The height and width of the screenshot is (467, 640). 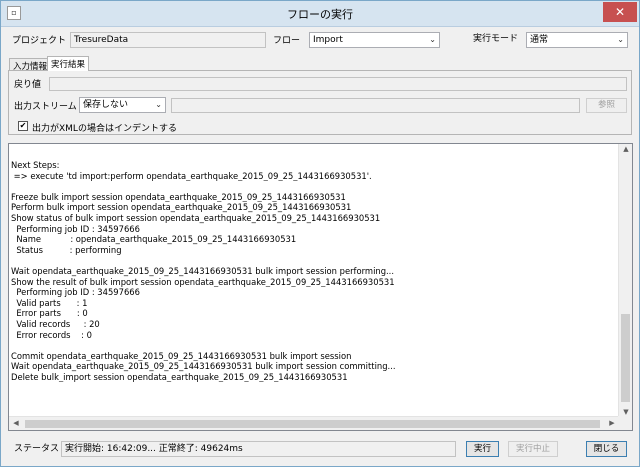 I want to click on tab-run-result: 実行結果, so click(x=68, y=63).